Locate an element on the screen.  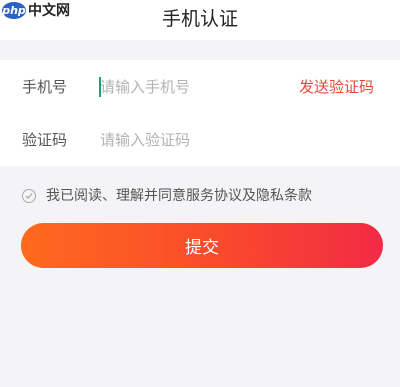
phone-label: 手机号 is located at coordinates (45, 87).